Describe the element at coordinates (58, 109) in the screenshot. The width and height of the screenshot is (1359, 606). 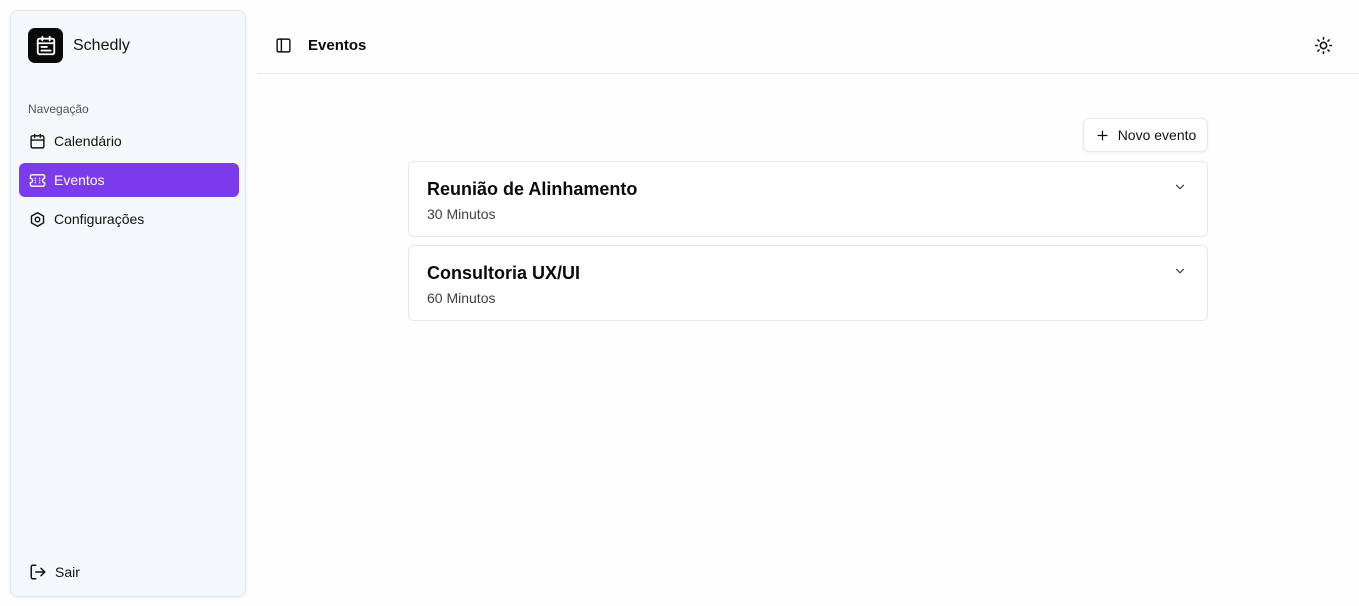
I see `nav-section-label: Navegação` at that location.